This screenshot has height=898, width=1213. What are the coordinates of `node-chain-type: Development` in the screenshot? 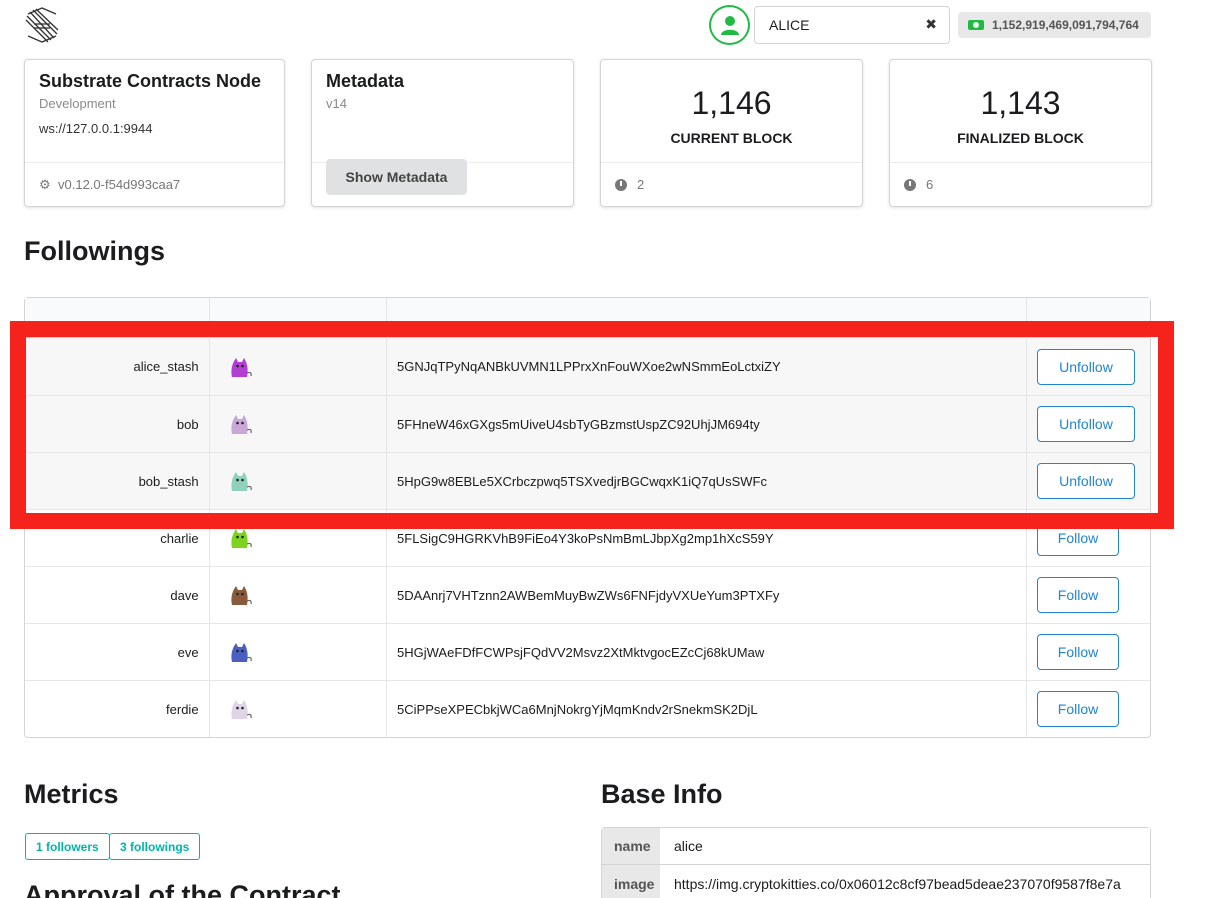 It's located at (77, 103).